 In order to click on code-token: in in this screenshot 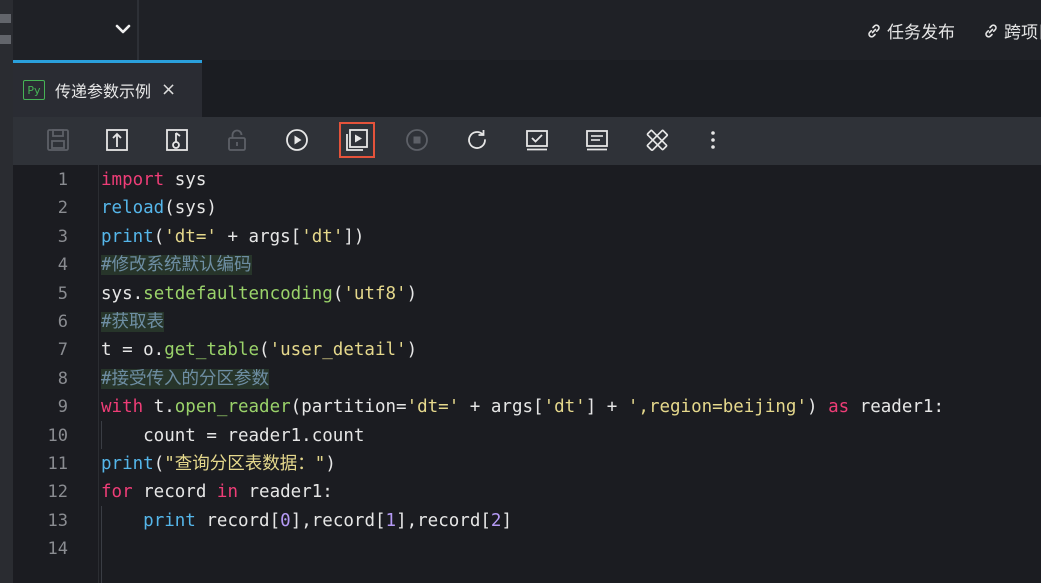, I will do `click(227, 492)`.